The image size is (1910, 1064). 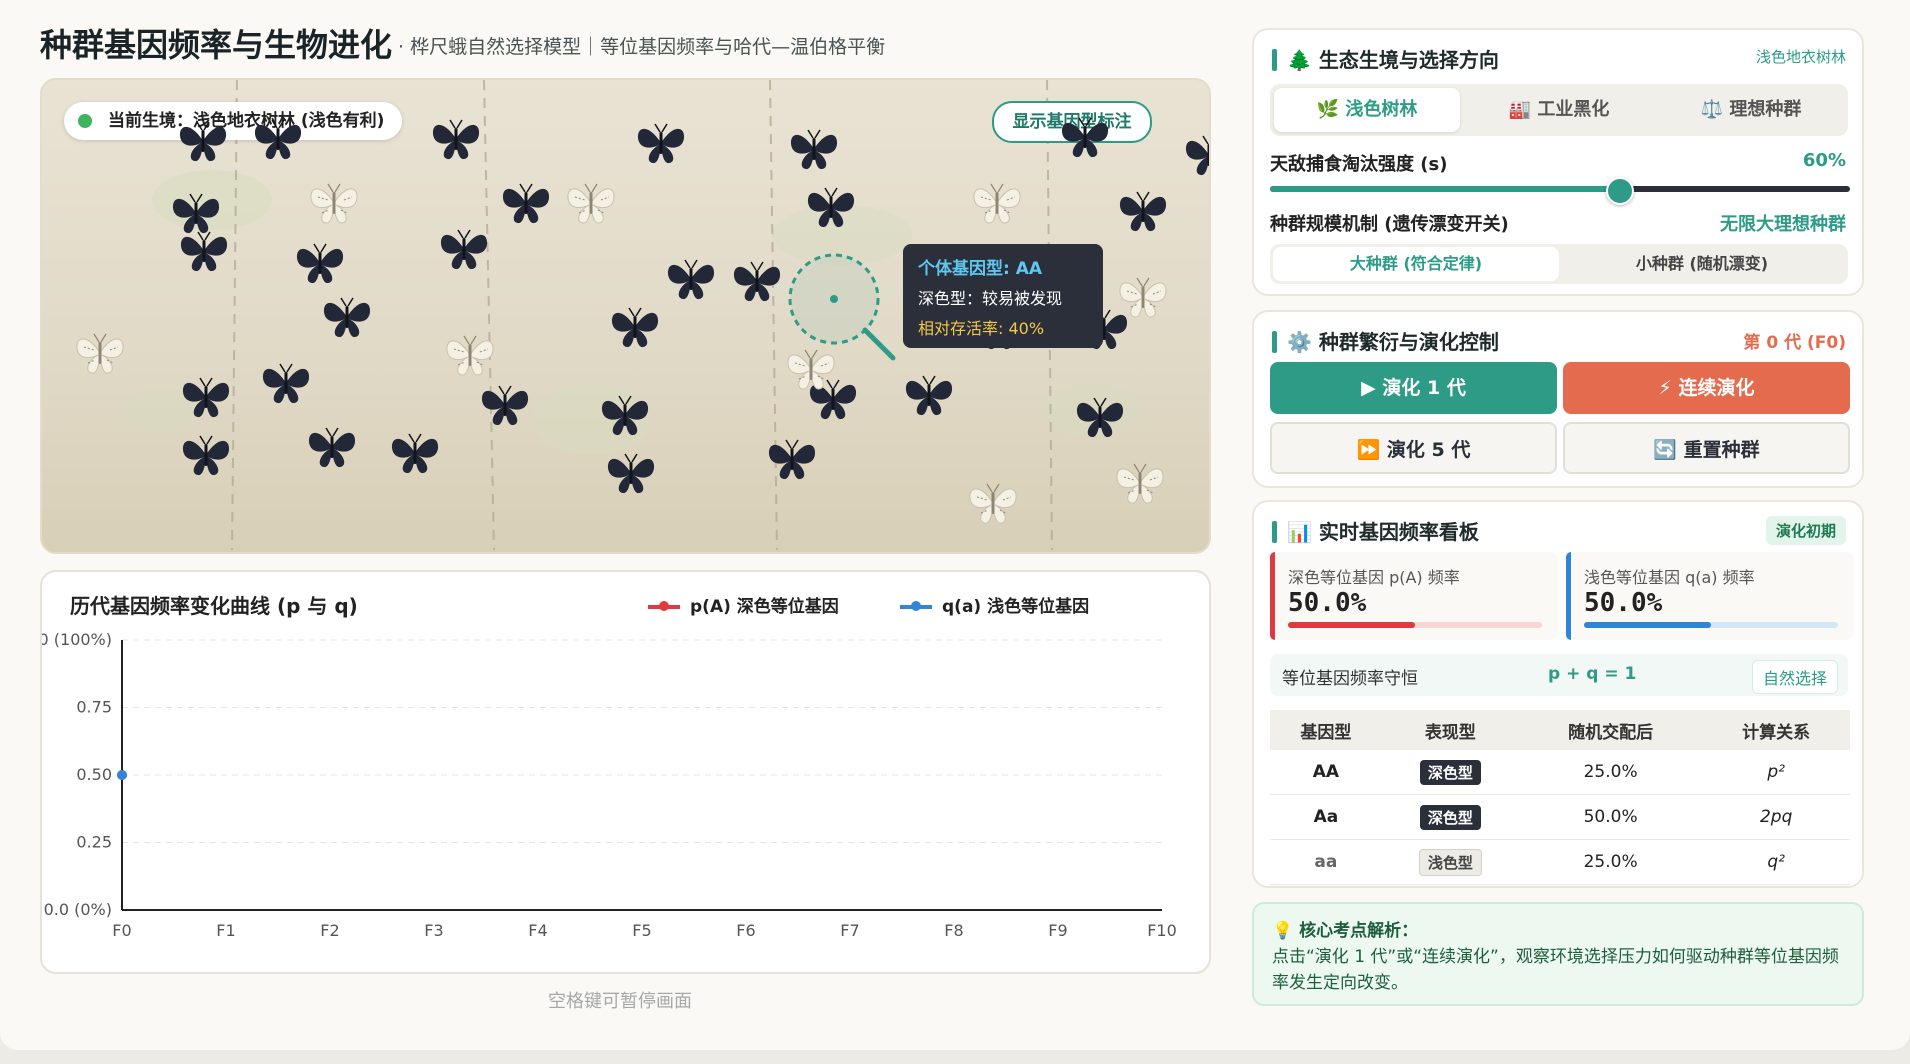 What do you see at coordinates (1610, 730) in the screenshot?
I see `table-header: 随机交配后` at bounding box center [1610, 730].